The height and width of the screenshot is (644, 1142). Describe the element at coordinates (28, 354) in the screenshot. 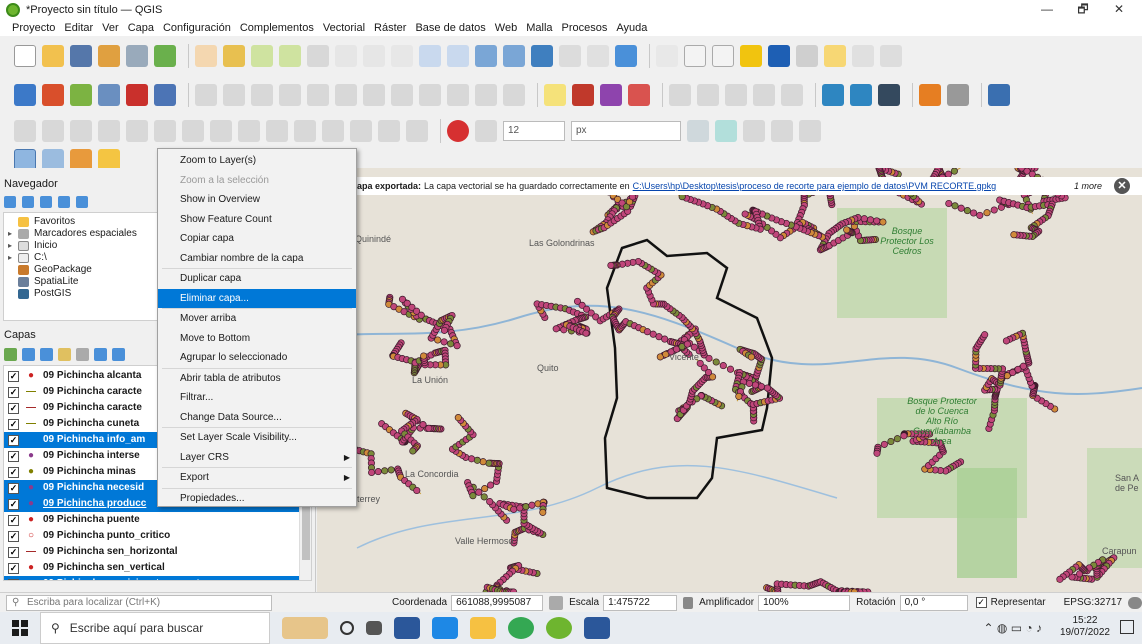

I see `add-group-icon` at that location.